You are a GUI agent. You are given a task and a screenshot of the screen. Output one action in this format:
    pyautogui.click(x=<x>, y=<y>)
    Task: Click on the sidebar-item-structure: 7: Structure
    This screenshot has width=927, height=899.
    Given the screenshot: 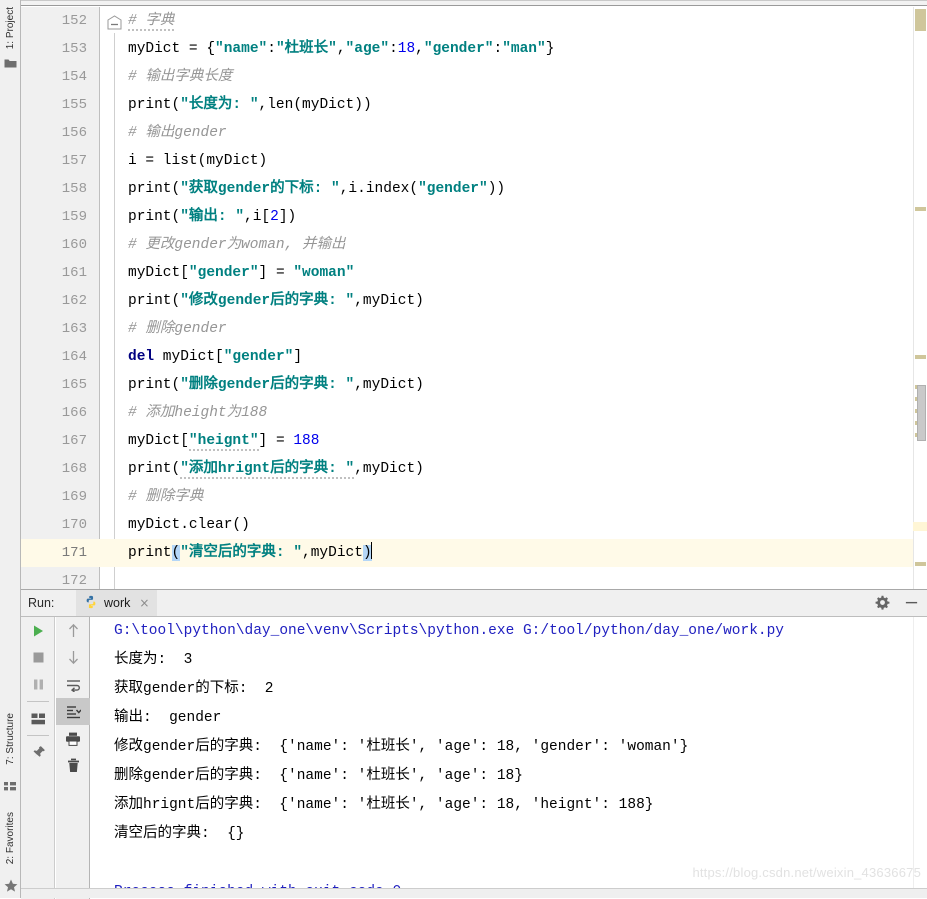 What is the action you would take?
    pyautogui.click(x=10, y=739)
    